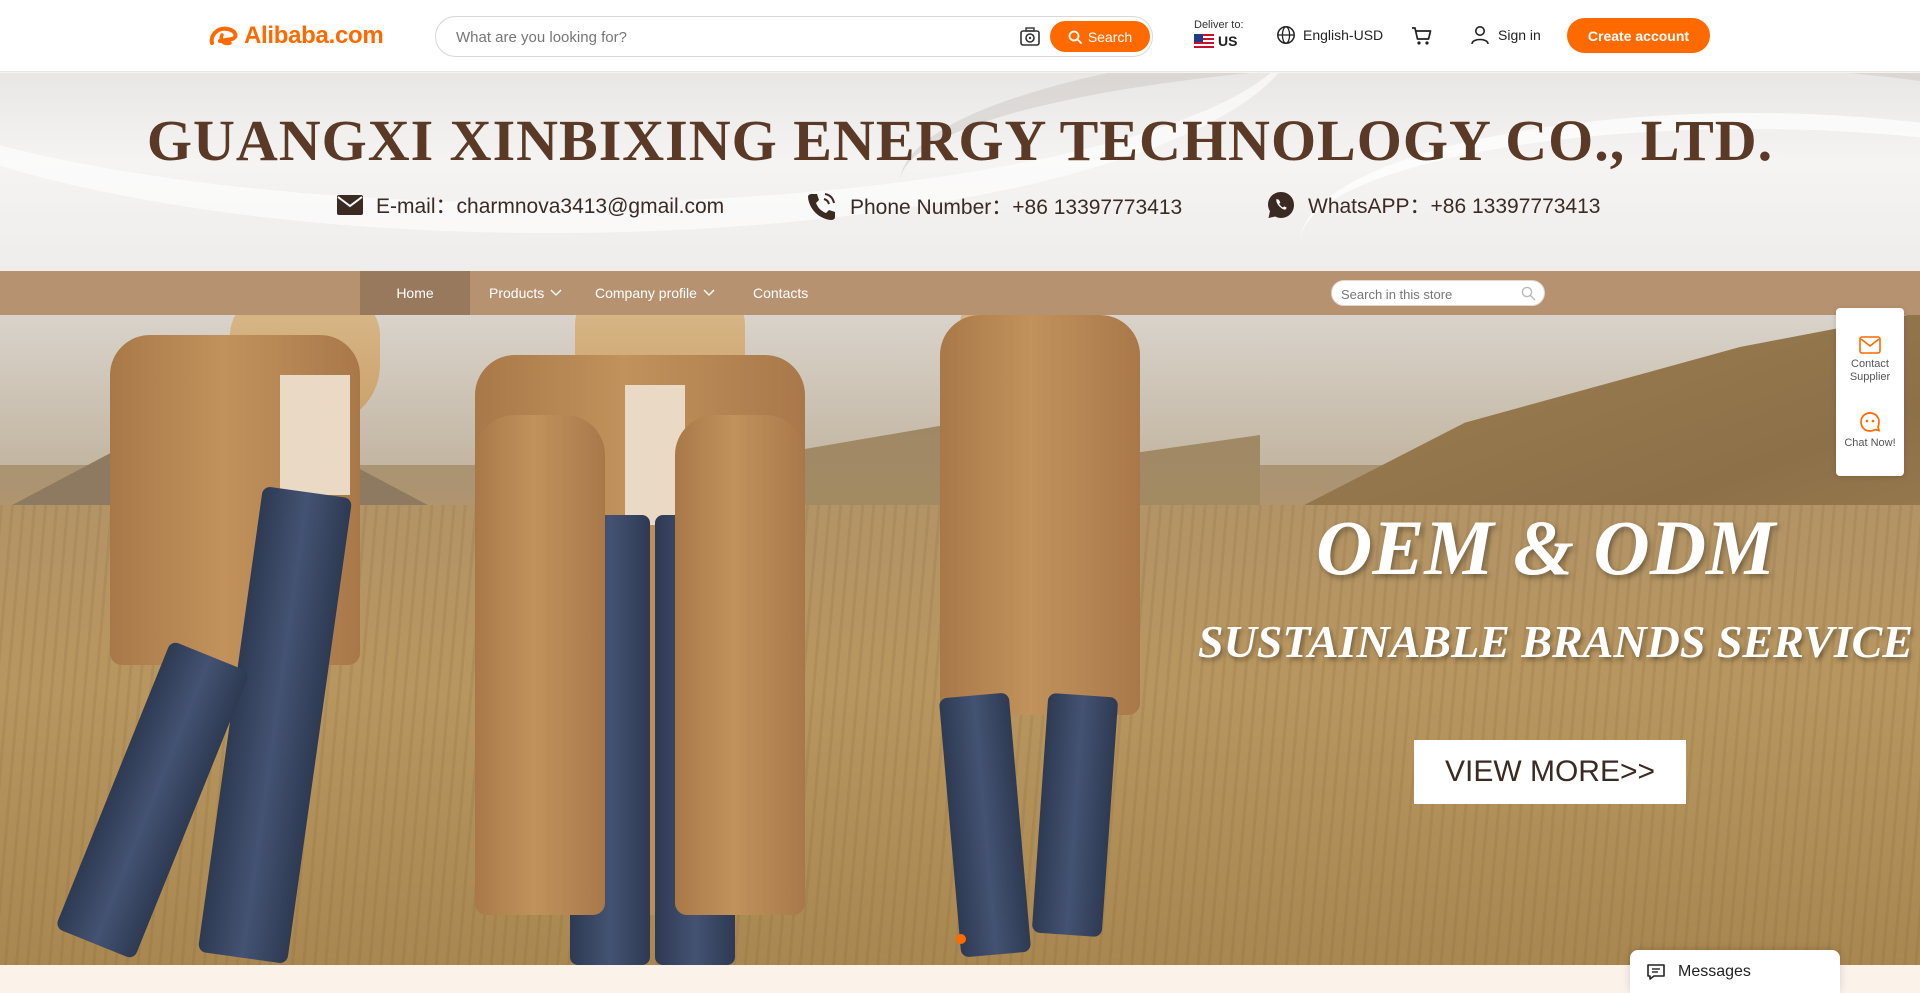 This screenshot has height=993, width=1920. I want to click on camera-icon, so click(1030, 37).